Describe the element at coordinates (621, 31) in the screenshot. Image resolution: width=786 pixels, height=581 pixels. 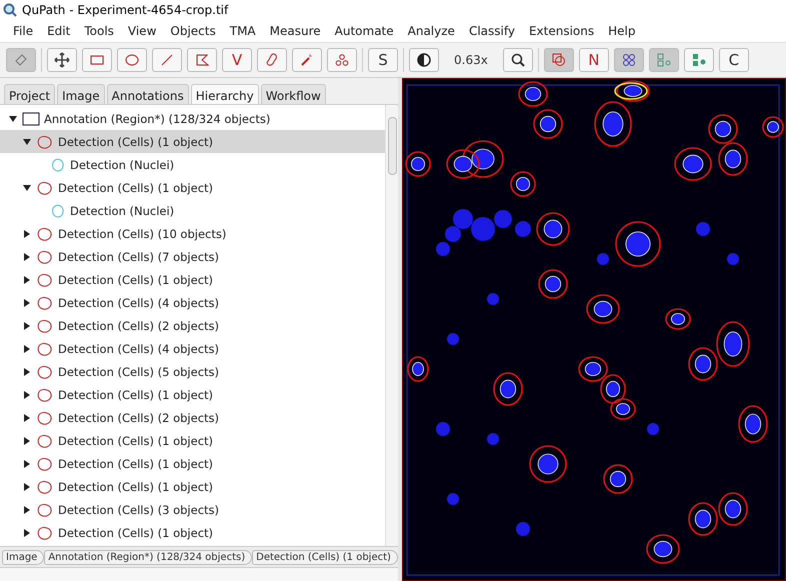
I see `menu-item: Help` at that location.